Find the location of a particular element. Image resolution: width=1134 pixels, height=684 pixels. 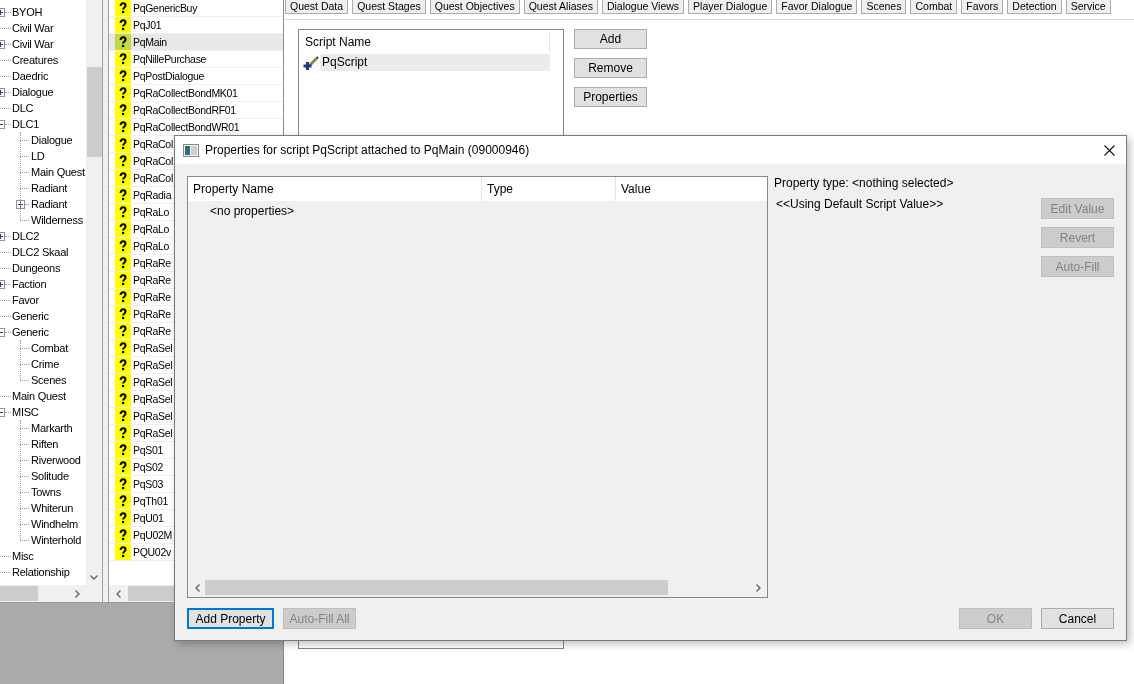

tab: Quest Data is located at coordinates (317, 7).